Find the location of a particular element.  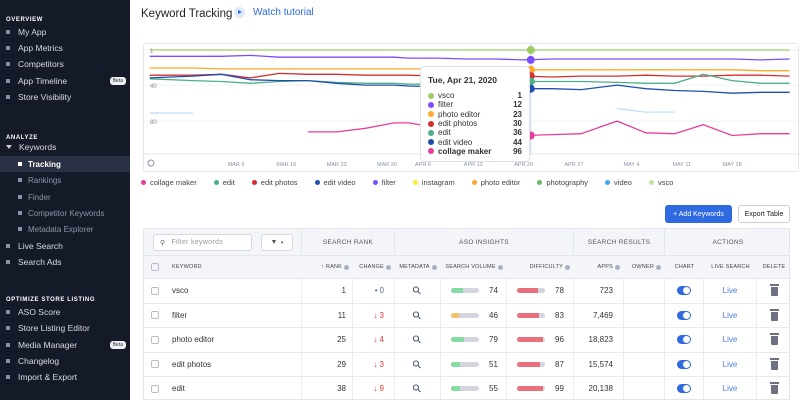

sidebar-item-aso-score: ASO Score is located at coordinates (65, 312).